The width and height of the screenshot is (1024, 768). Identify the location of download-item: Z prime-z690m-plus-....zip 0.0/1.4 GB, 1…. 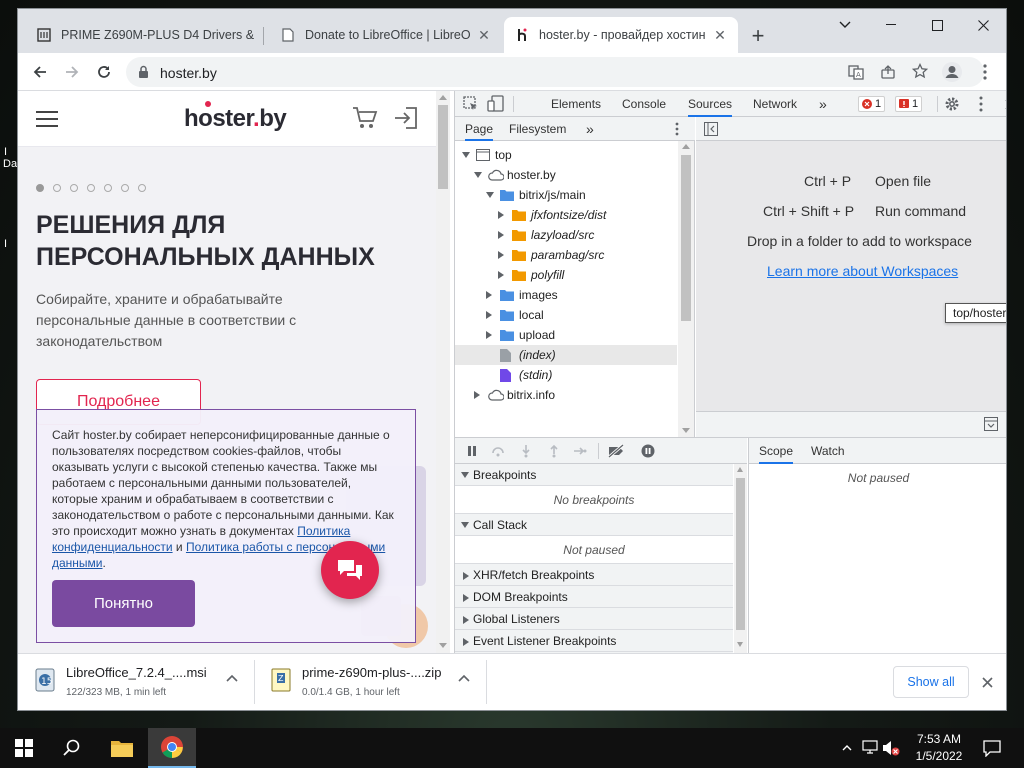
(369, 682).